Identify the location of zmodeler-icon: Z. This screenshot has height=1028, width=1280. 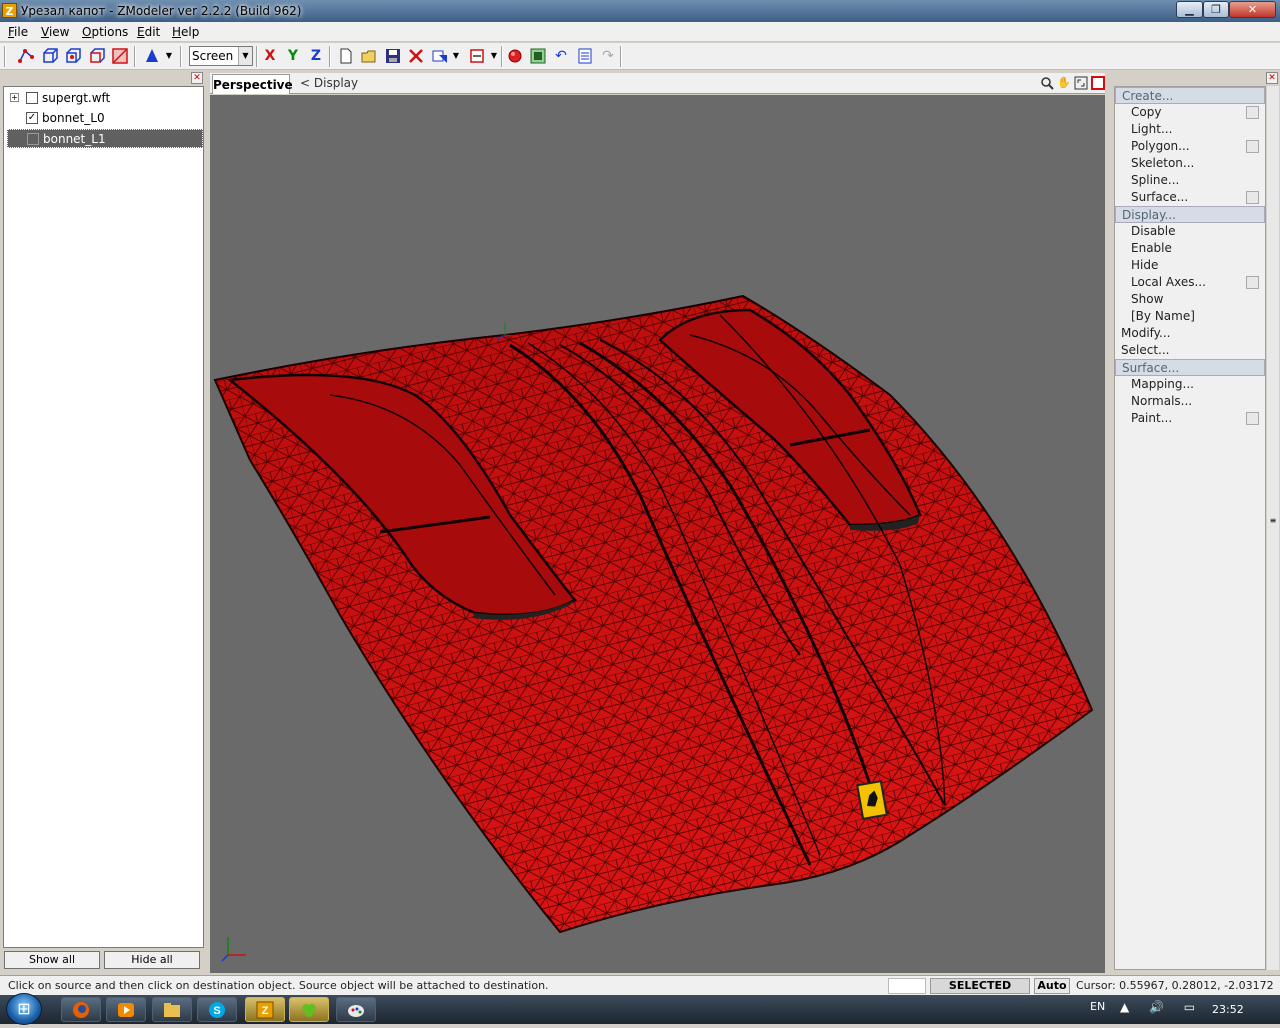
(265, 1009).